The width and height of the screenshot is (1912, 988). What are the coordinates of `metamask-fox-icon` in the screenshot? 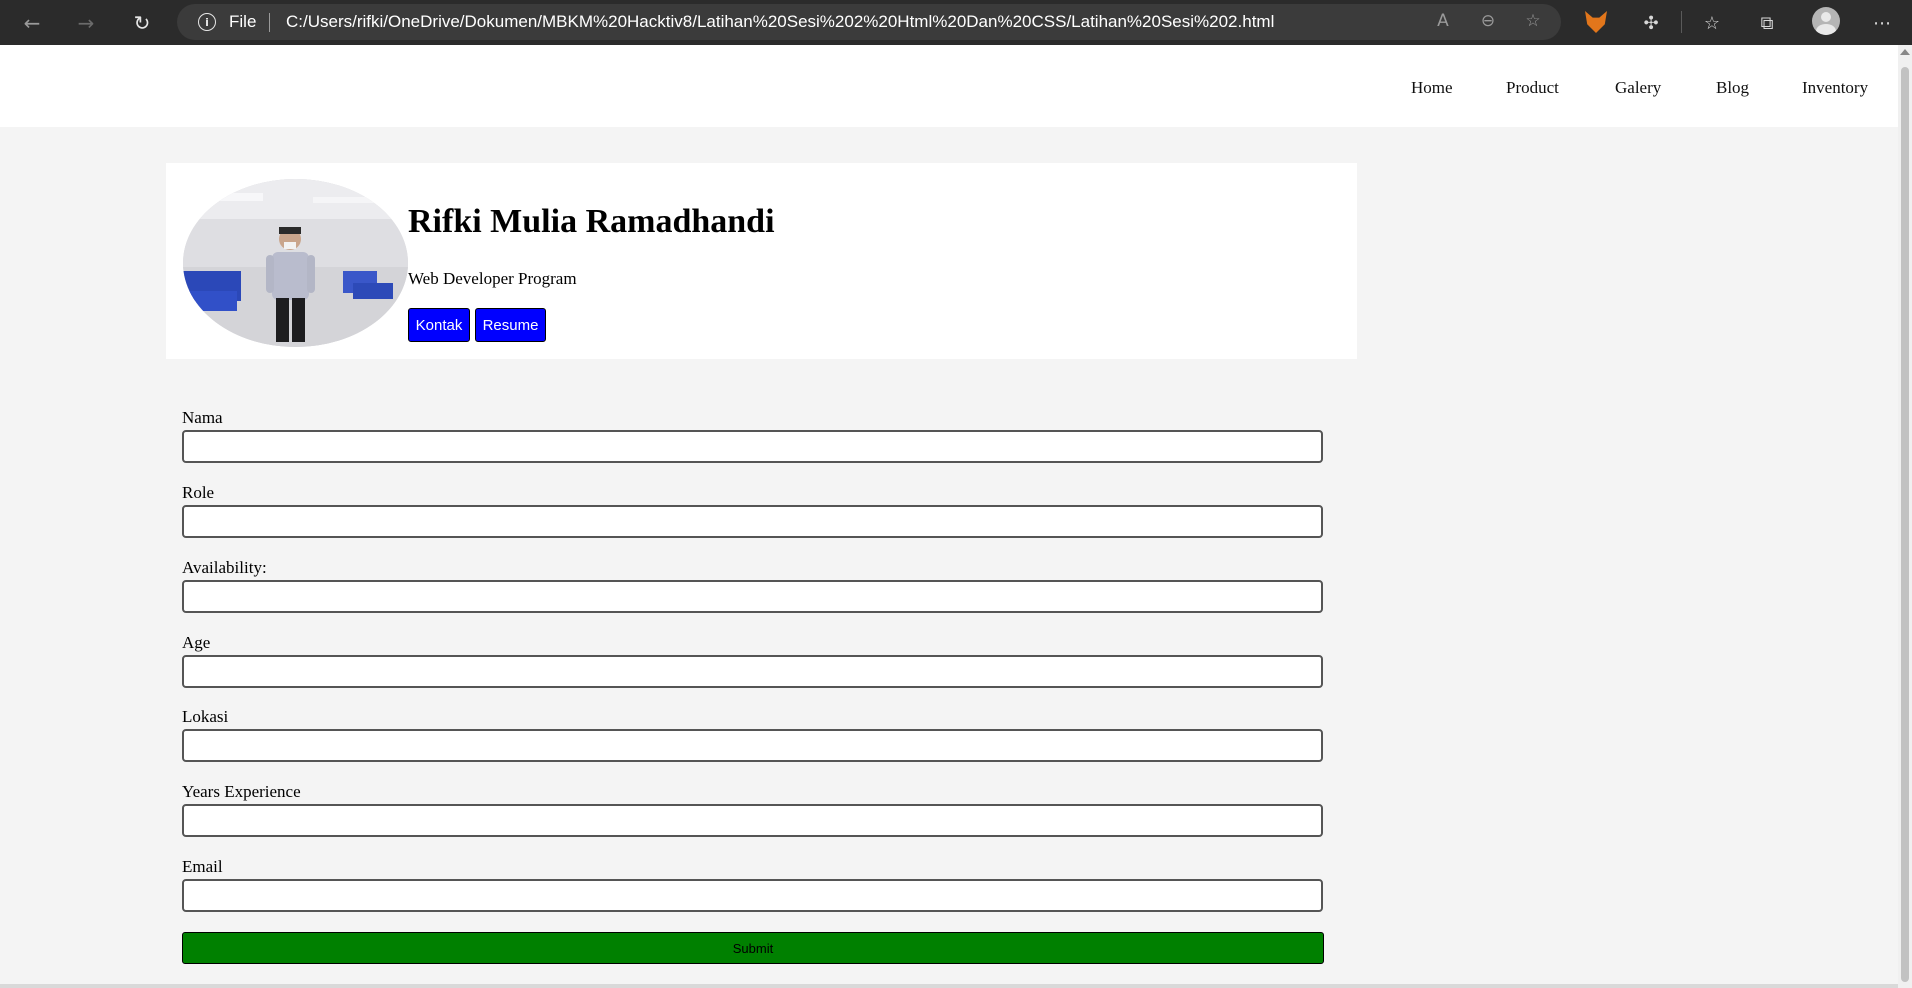 It's located at (1596, 22).